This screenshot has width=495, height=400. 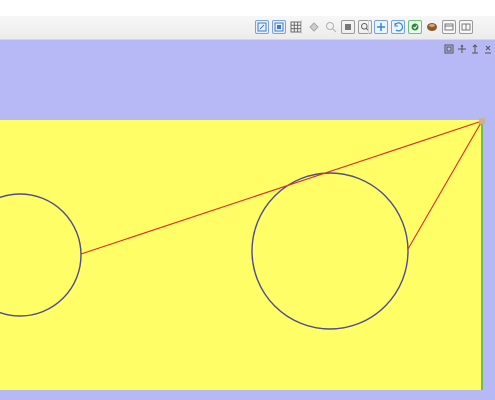 I want to click on toolbar-group-view, so click(x=279, y=27).